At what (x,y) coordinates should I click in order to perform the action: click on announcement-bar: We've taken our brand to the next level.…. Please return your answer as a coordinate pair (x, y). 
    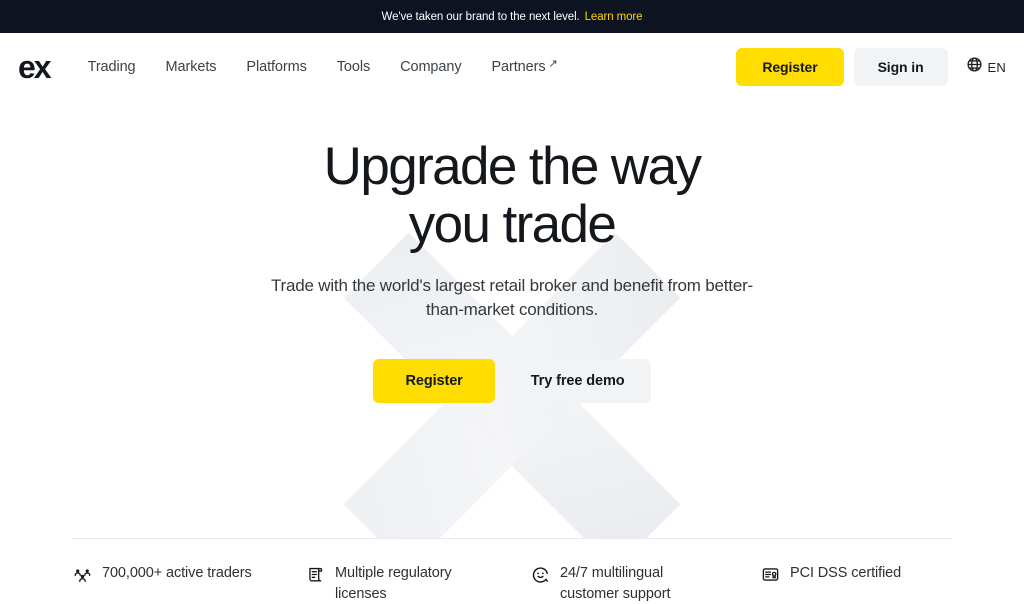
    Looking at the image, I should click on (512, 16).